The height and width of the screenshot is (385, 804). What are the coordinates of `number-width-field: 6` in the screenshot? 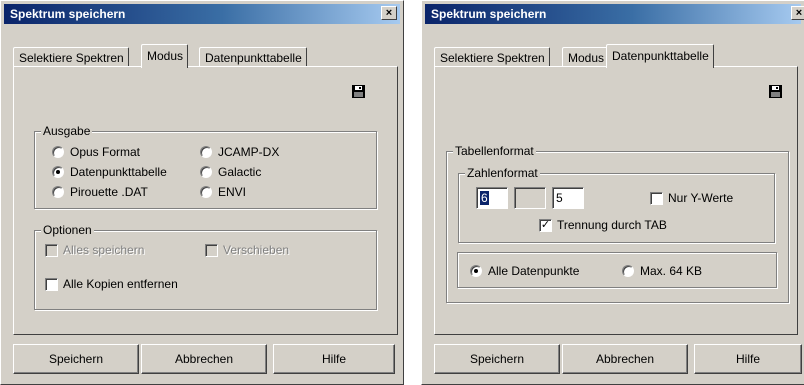 It's located at (492, 198).